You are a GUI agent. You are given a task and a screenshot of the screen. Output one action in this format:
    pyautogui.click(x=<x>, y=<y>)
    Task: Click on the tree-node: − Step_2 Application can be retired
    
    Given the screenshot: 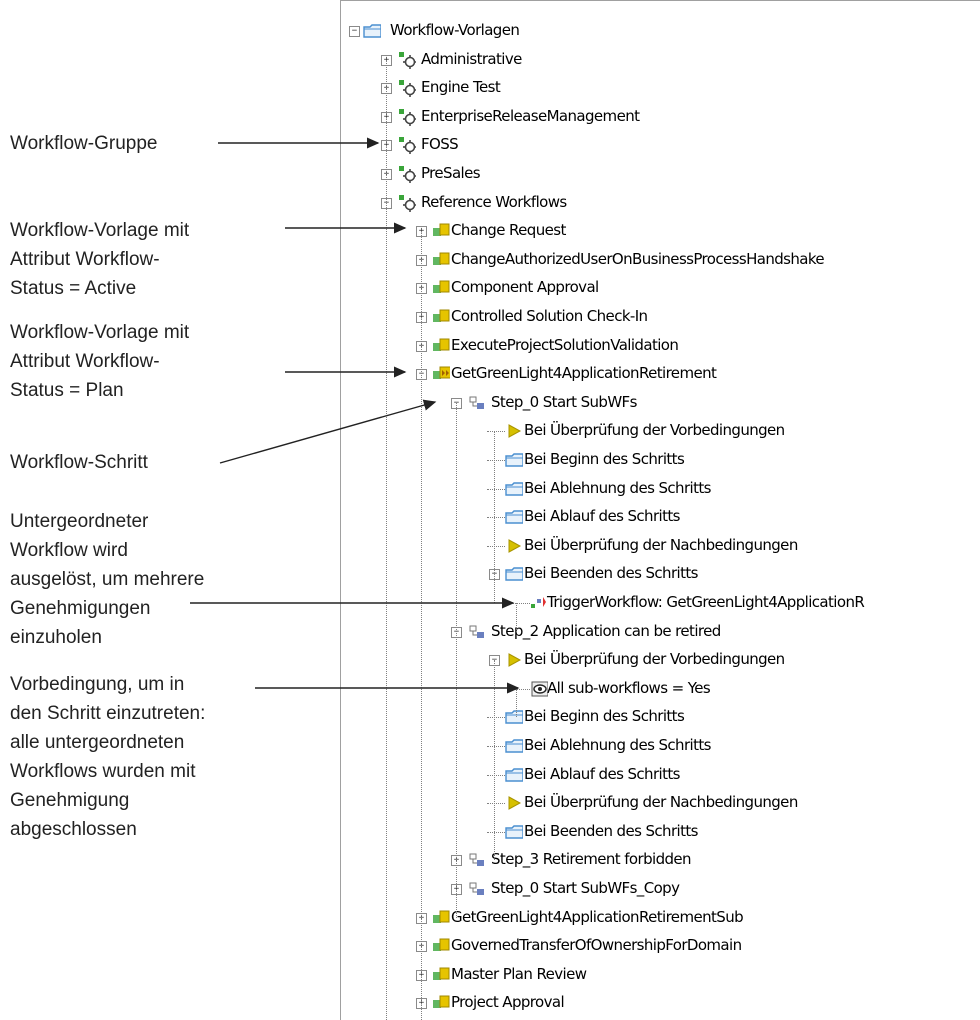 What is the action you would take?
    pyautogui.click(x=660, y=632)
    